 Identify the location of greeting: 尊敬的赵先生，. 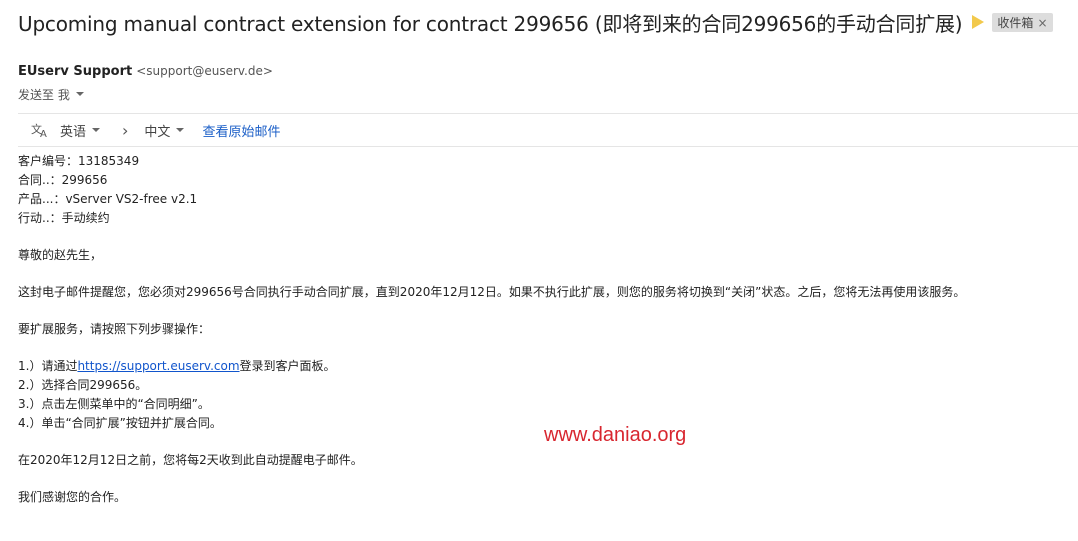
(60, 255).